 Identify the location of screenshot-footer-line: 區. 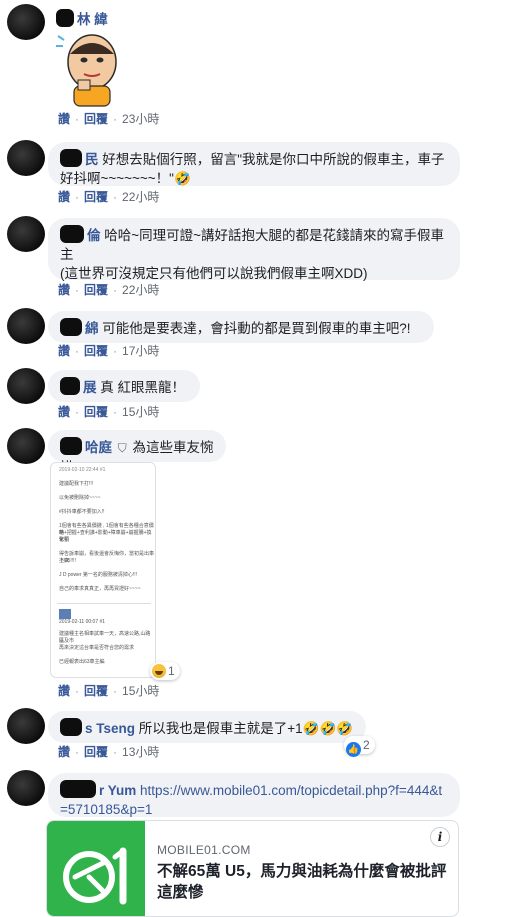
(62, 641).